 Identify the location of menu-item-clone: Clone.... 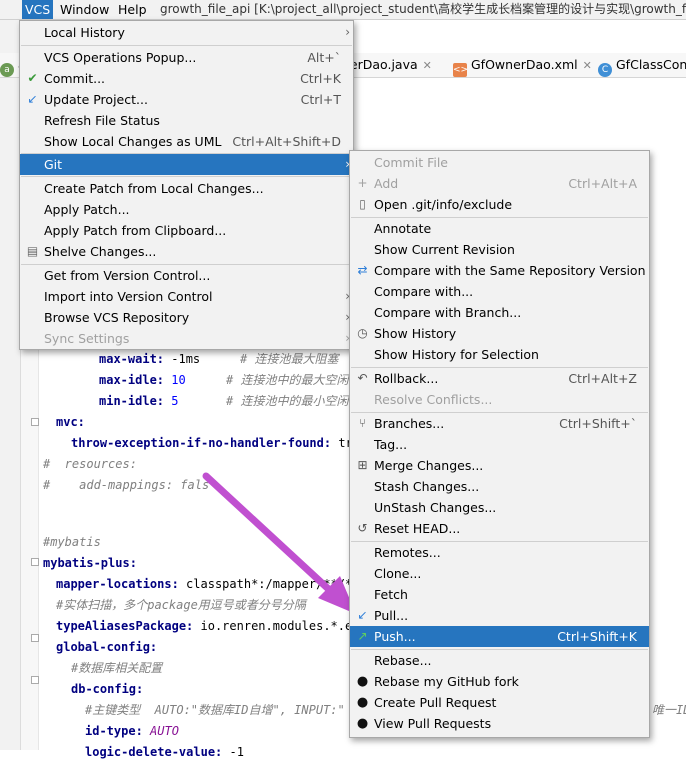
(499, 573).